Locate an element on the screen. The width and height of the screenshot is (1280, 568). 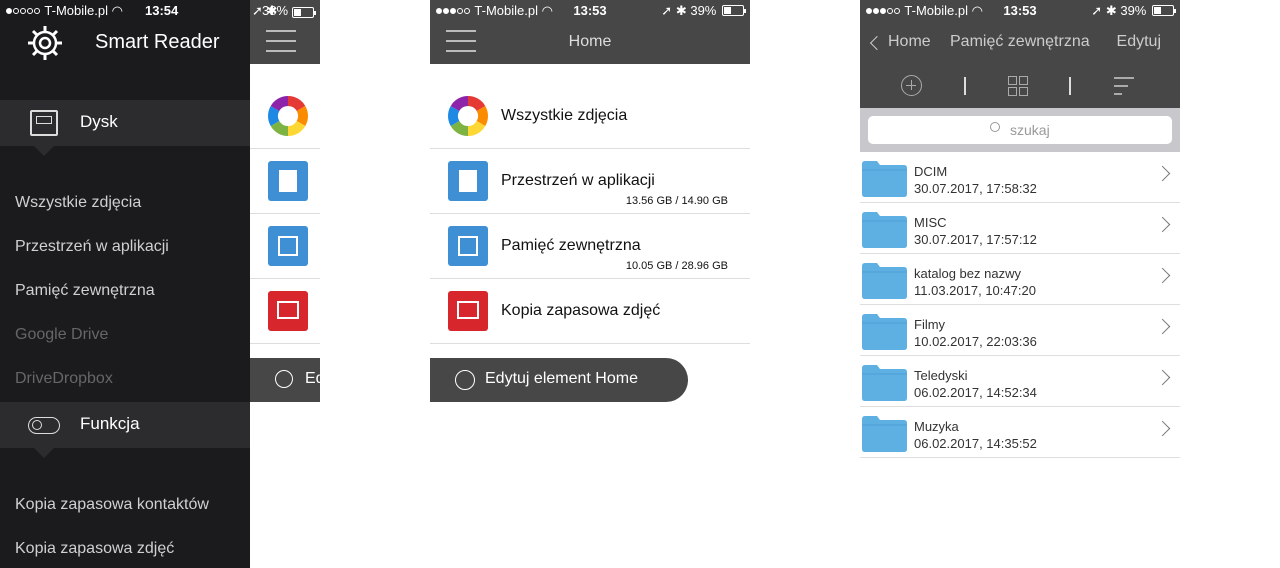
home-item-label: Przestrzeń w aplikacji is located at coordinates (578, 180).